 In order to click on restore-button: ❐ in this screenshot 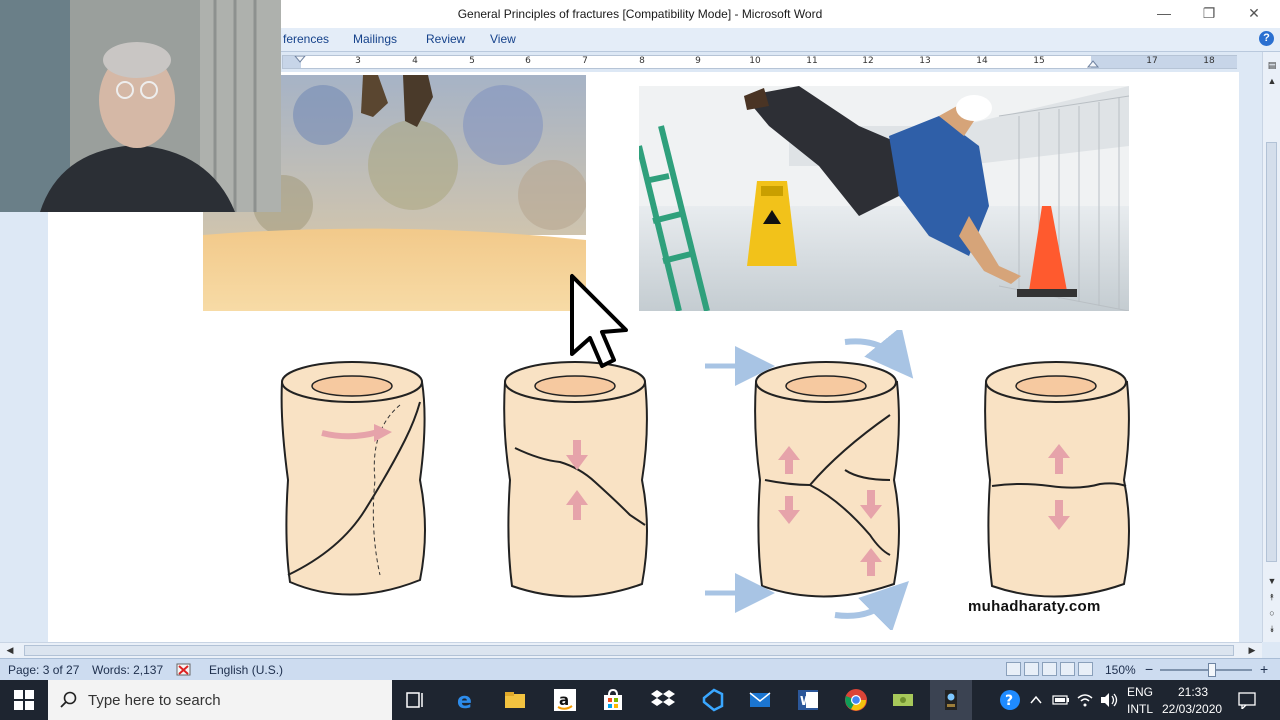, I will do `click(1209, 13)`.